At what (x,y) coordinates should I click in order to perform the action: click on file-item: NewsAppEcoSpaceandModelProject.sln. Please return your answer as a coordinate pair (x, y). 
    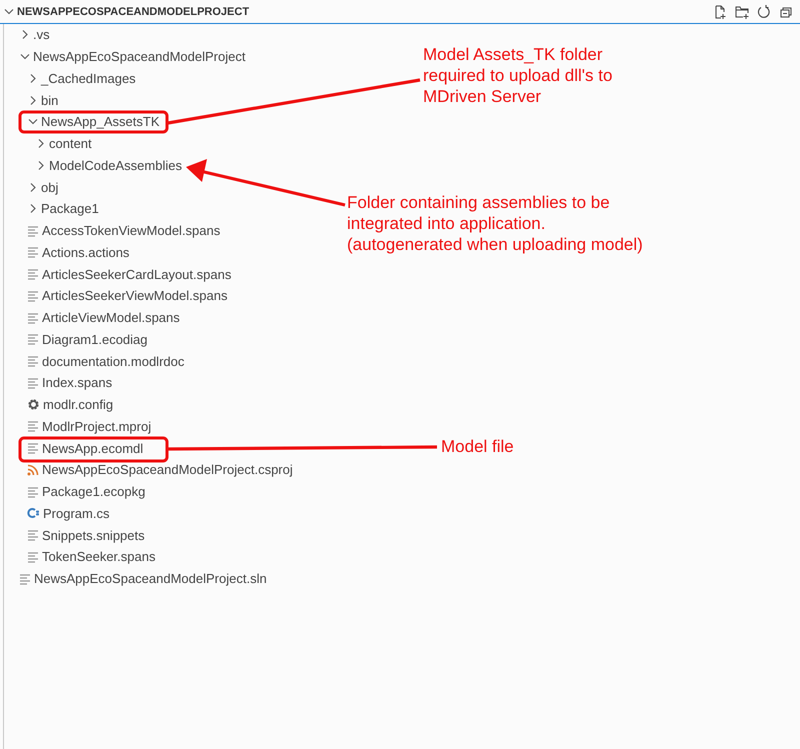
    Looking at the image, I should click on (150, 578).